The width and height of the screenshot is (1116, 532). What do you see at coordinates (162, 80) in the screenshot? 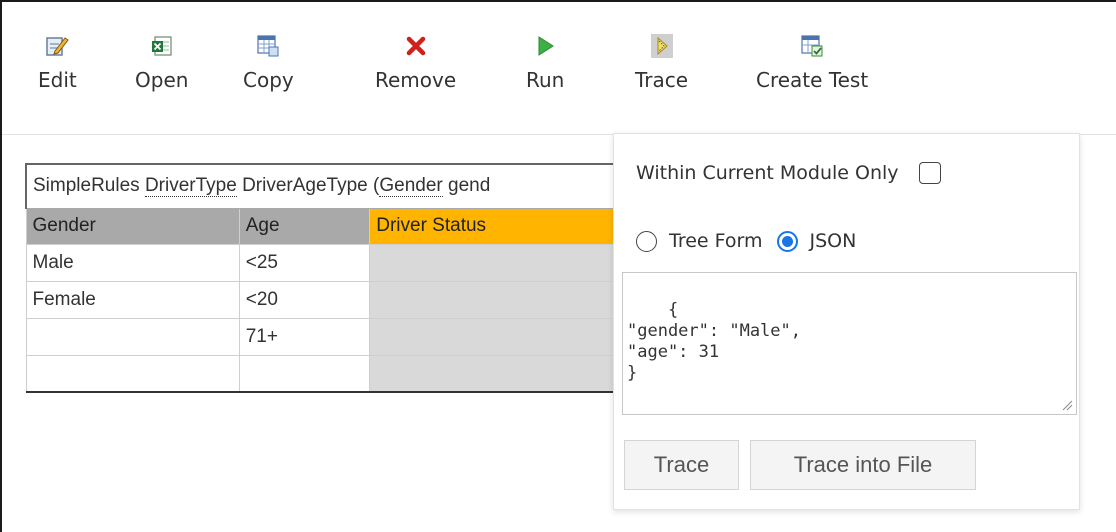
I see `open-label: Open` at bounding box center [162, 80].